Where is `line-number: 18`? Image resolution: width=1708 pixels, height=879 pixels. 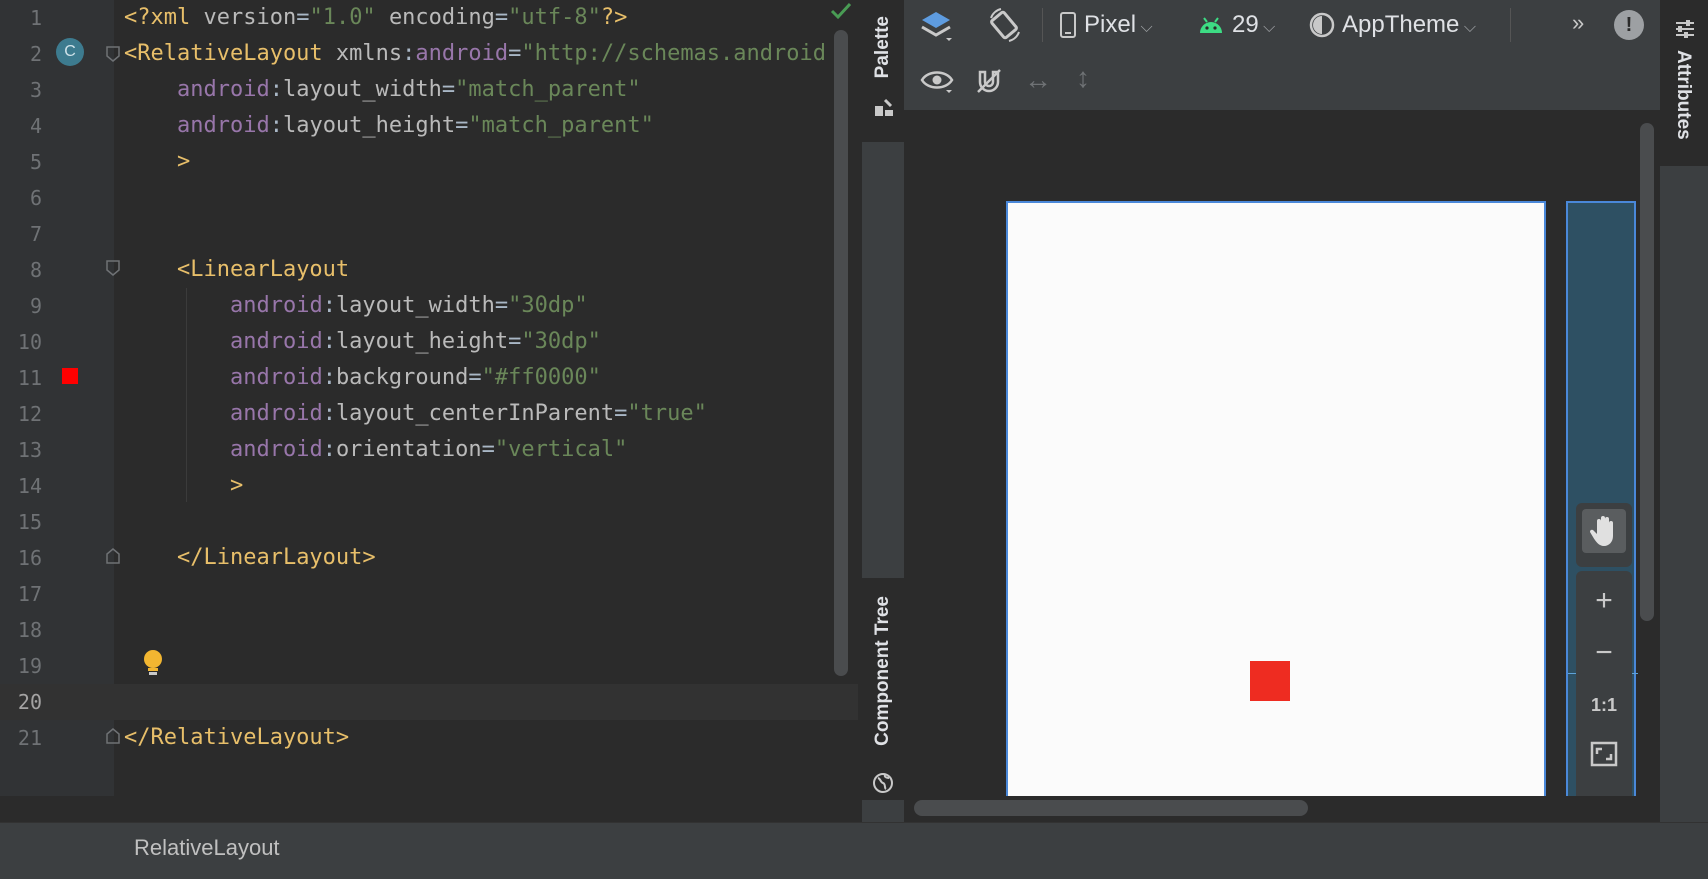
line-number: 18 is located at coordinates (29, 630).